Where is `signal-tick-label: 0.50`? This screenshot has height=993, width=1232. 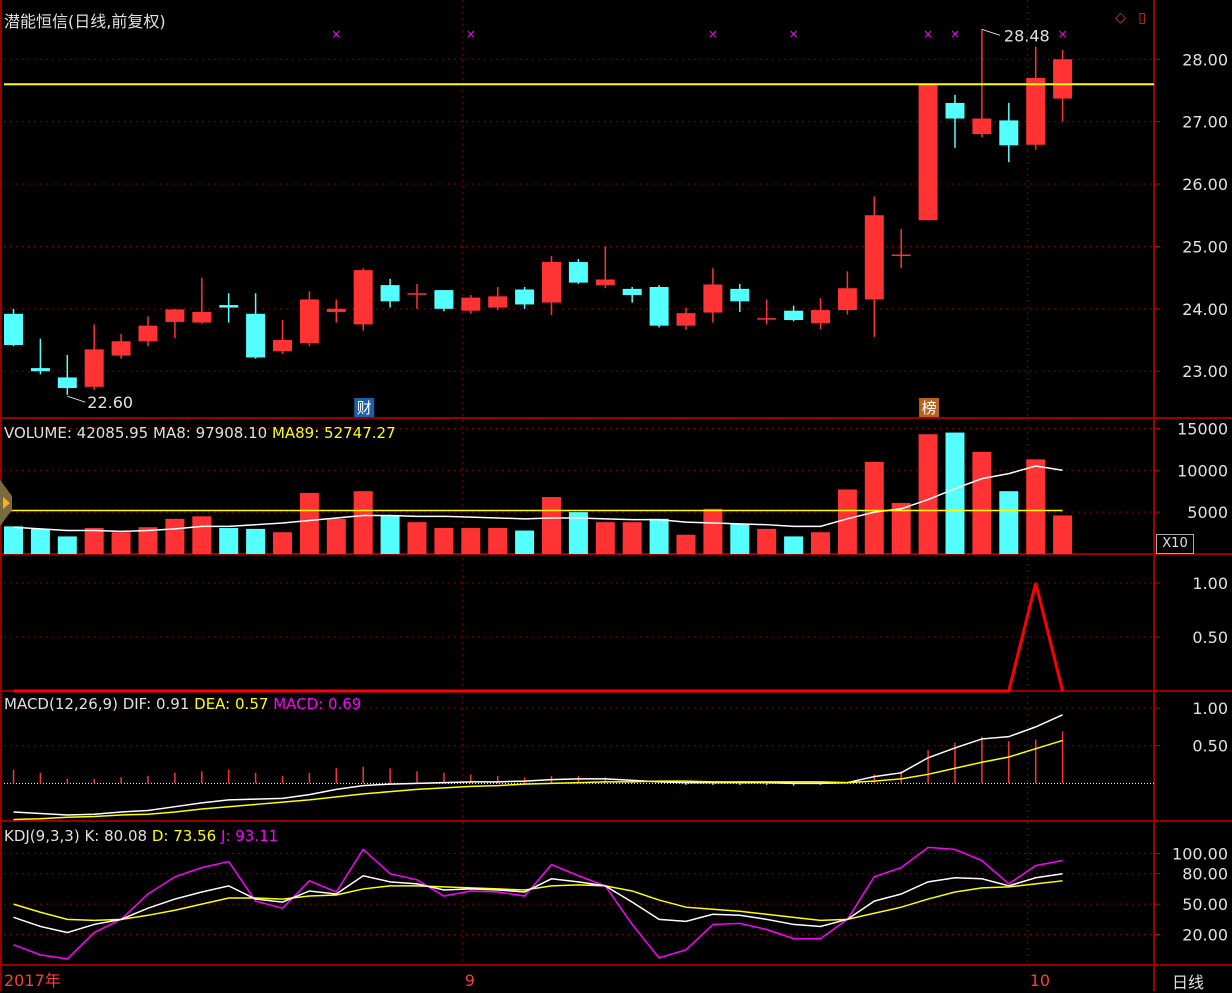
signal-tick-label: 0.50 is located at coordinates (1210, 637).